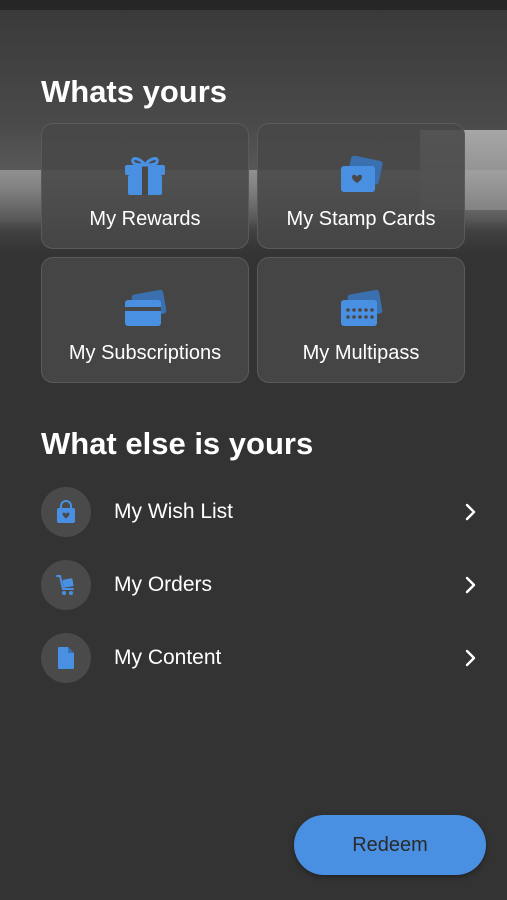 The image size is (507, 900). Describe the element at coordinates (168, 657) in the screenshot. I see `list-item-label: My Content` at that location.